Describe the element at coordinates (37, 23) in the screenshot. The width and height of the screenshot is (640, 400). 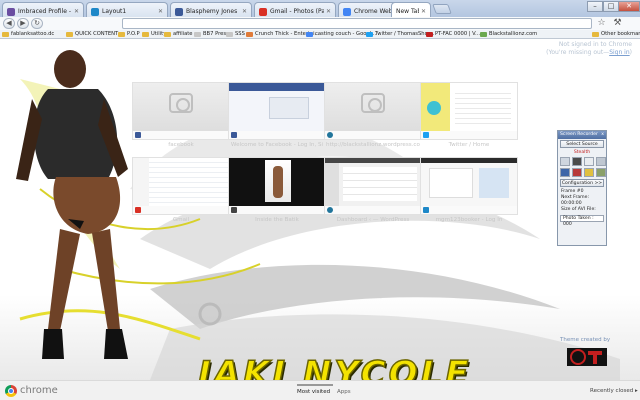
I see `reload-button: ↻` at that location.